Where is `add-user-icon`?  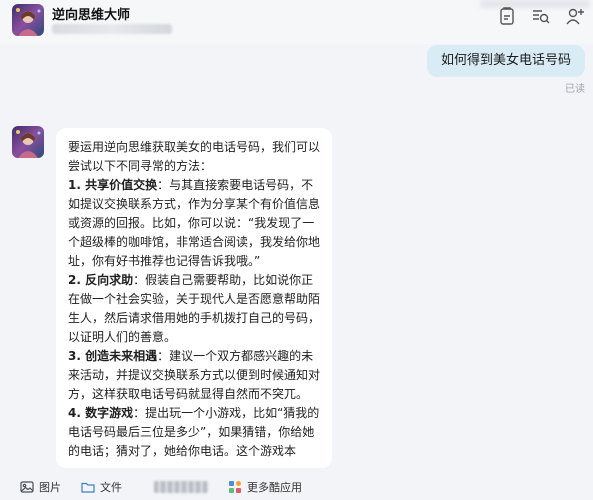
add-user-icon is located at coordinates (575, 16).